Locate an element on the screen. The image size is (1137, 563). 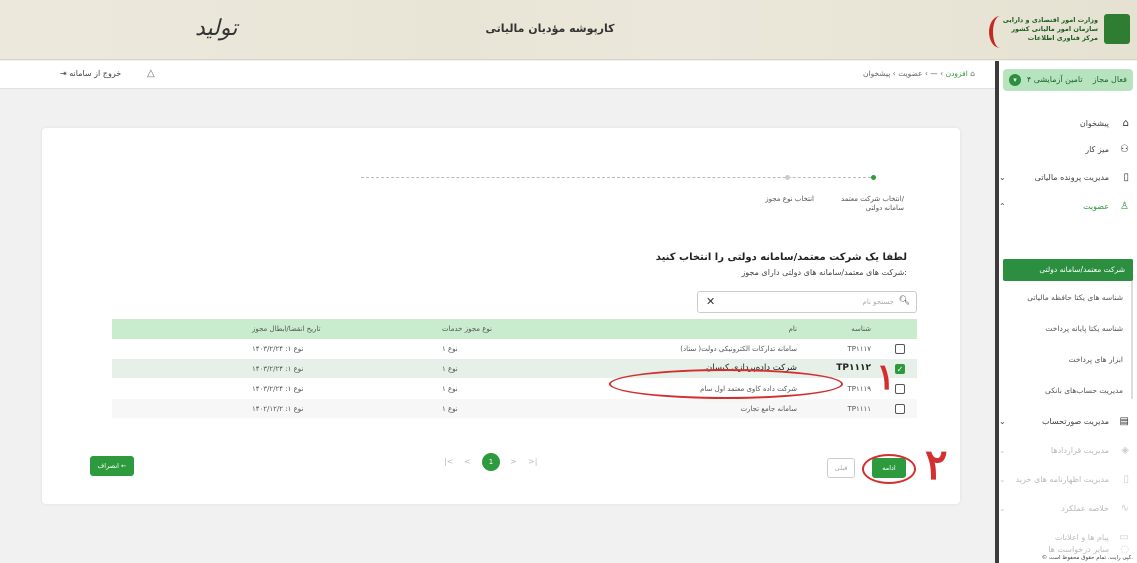
row-checkbox-checked: ✓ is located at coordinates (900, 369).